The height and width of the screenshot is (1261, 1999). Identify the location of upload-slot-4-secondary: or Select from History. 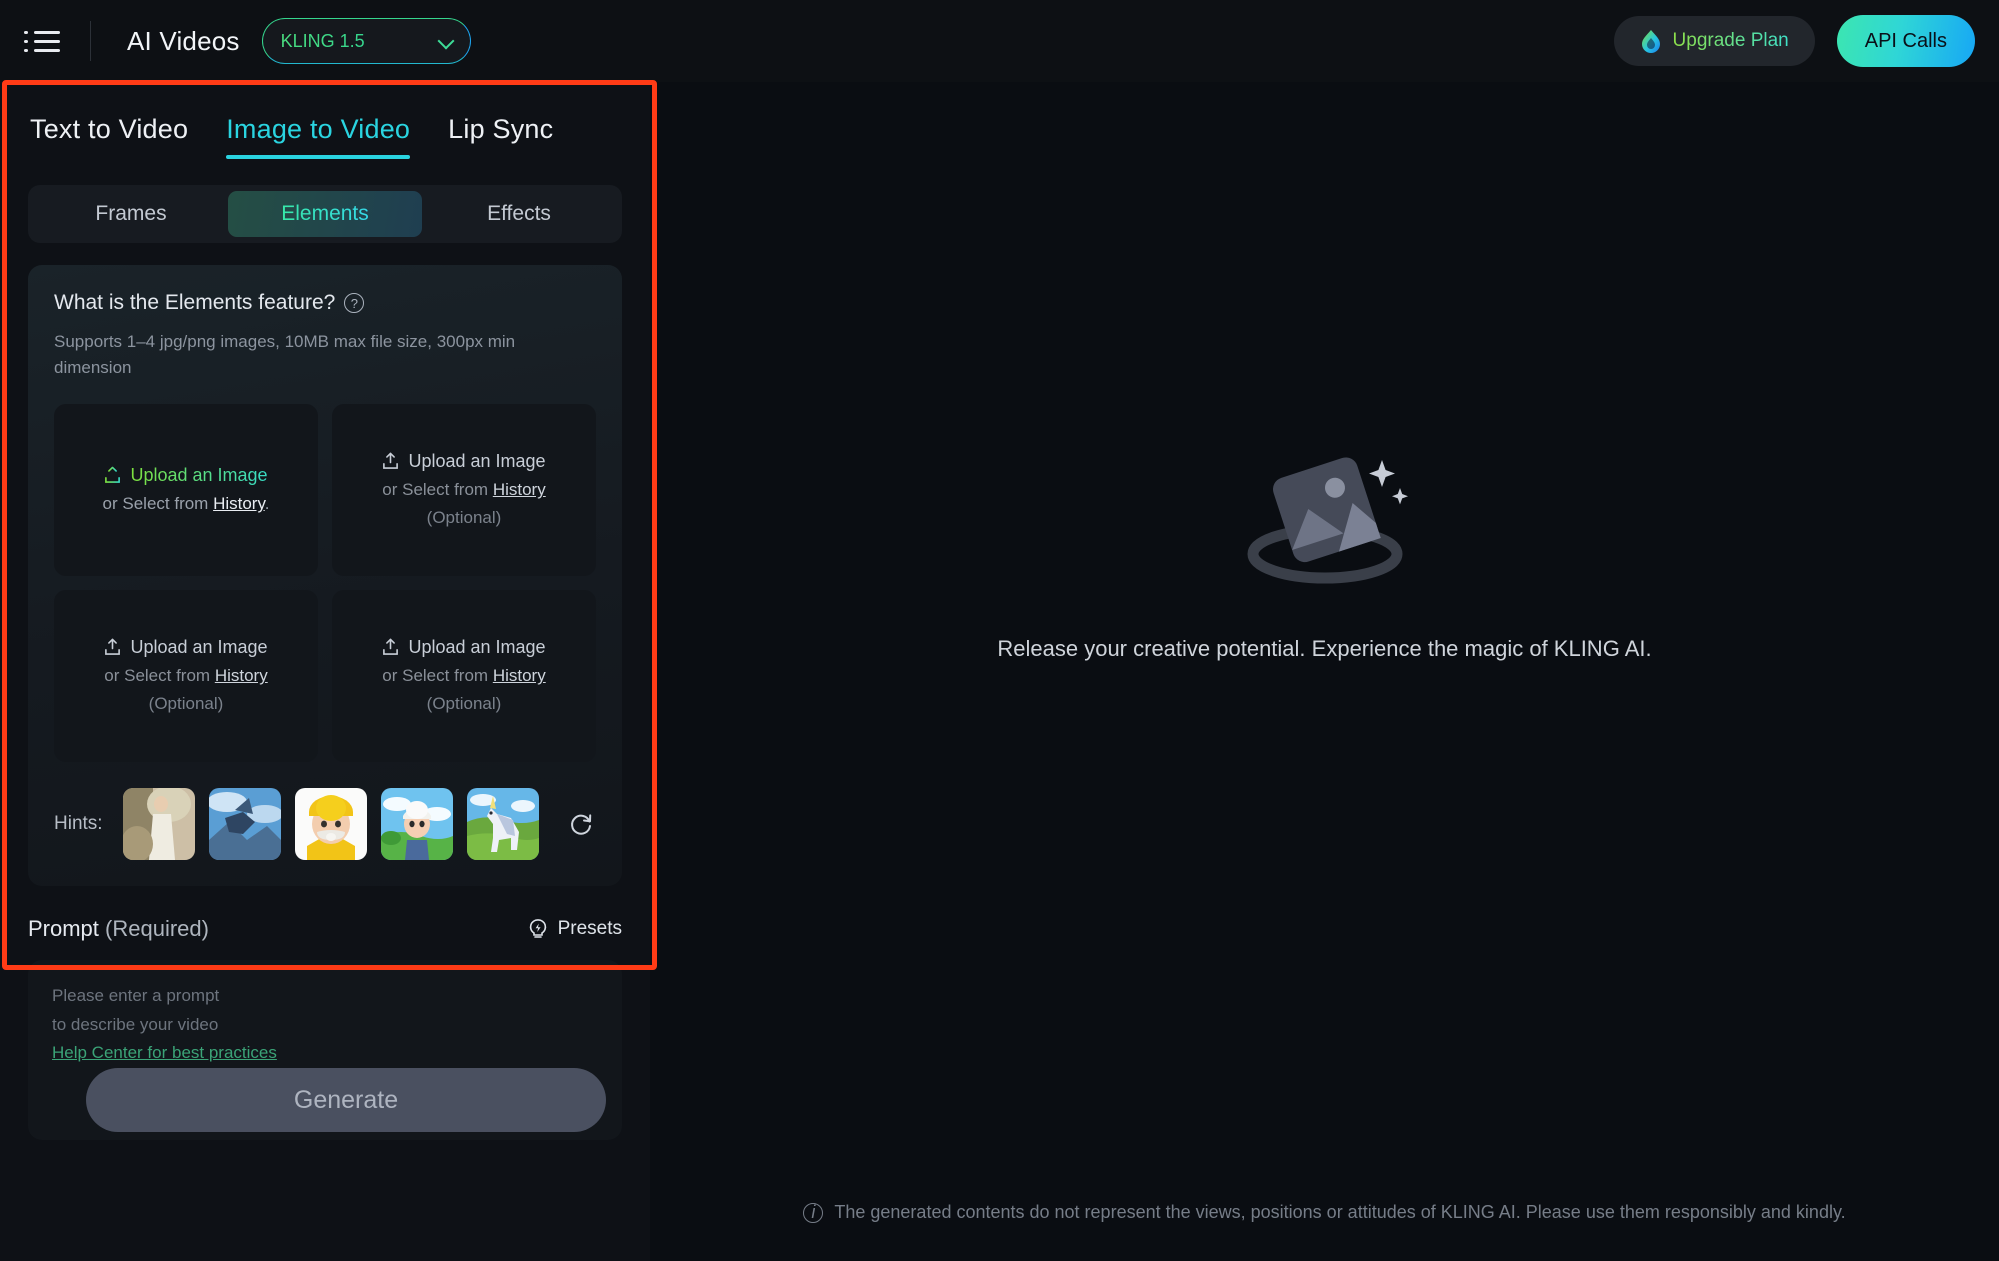
(463, 676).